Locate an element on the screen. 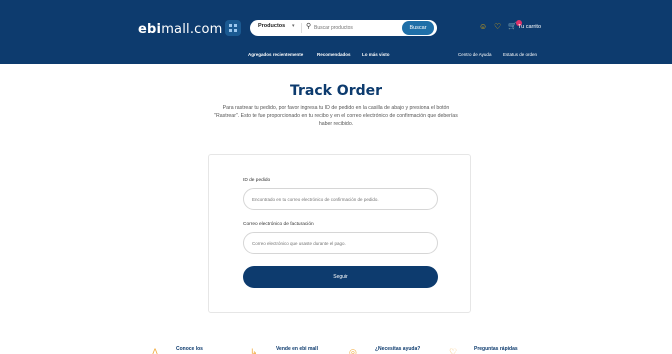  site-logo: ebimall.com is located at coordinates (180, 29).